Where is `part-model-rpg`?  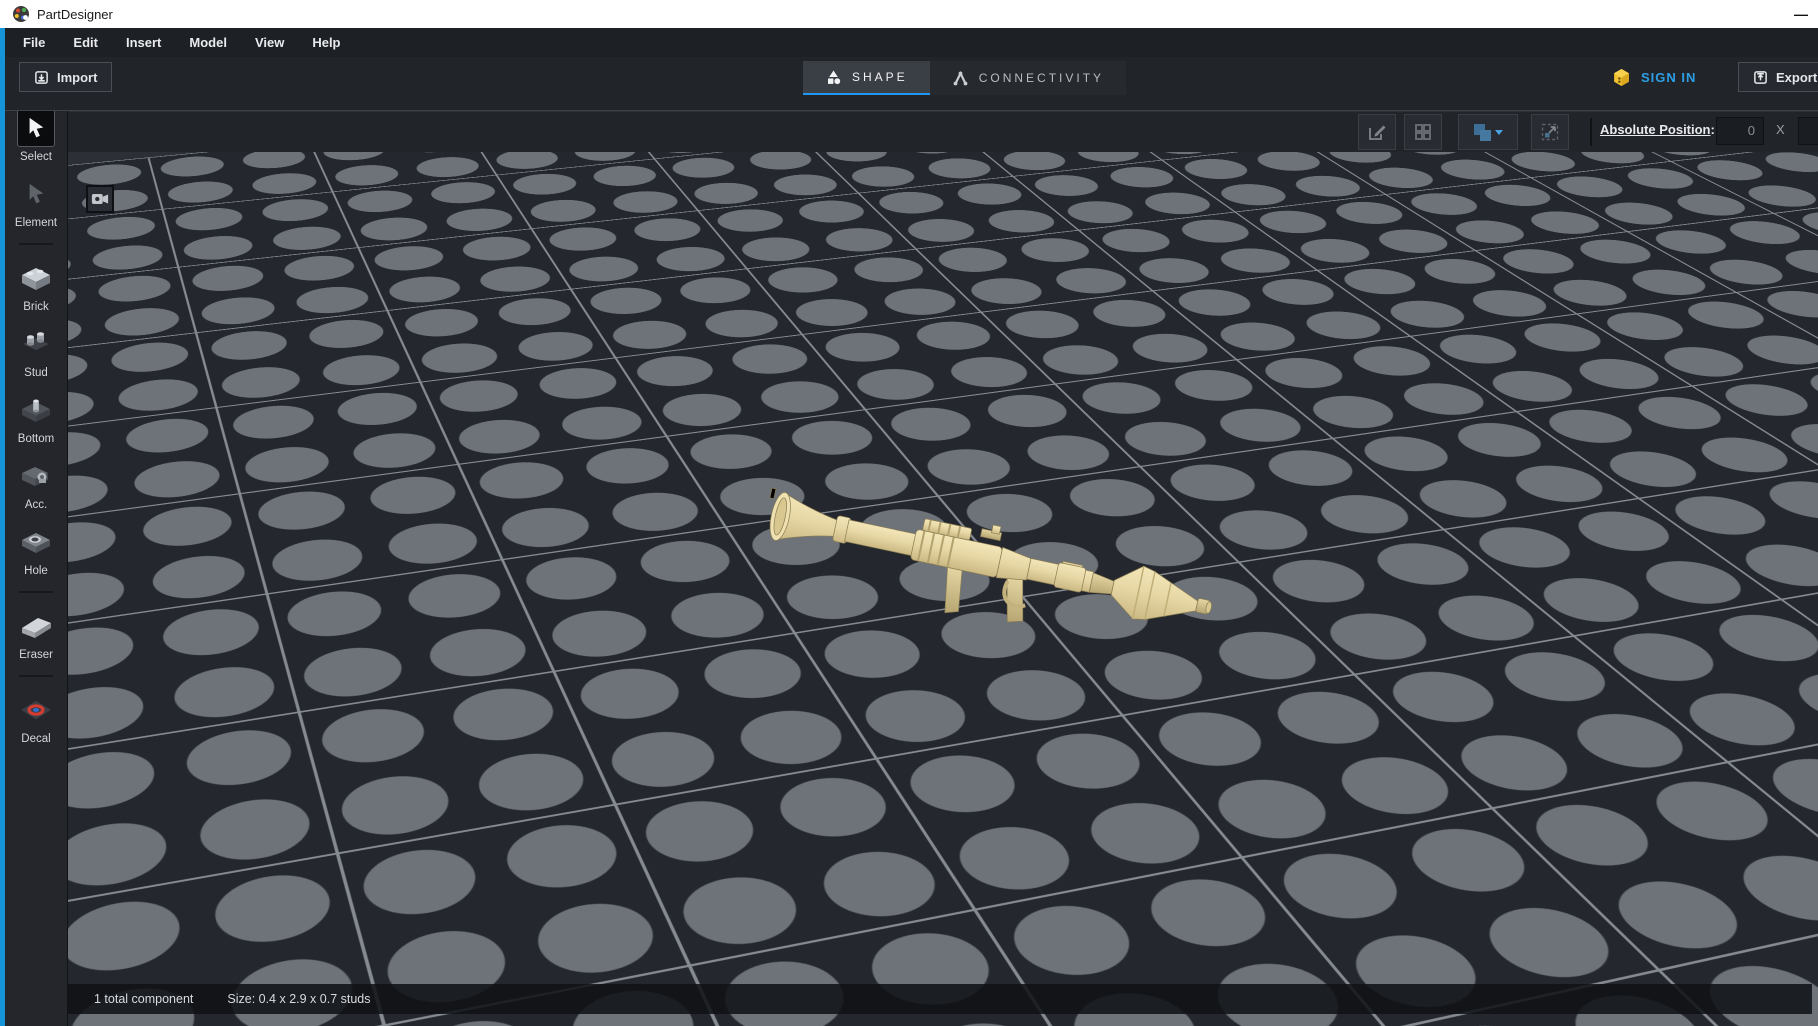 part-model-rpg is located at coordinates (1003, 550).